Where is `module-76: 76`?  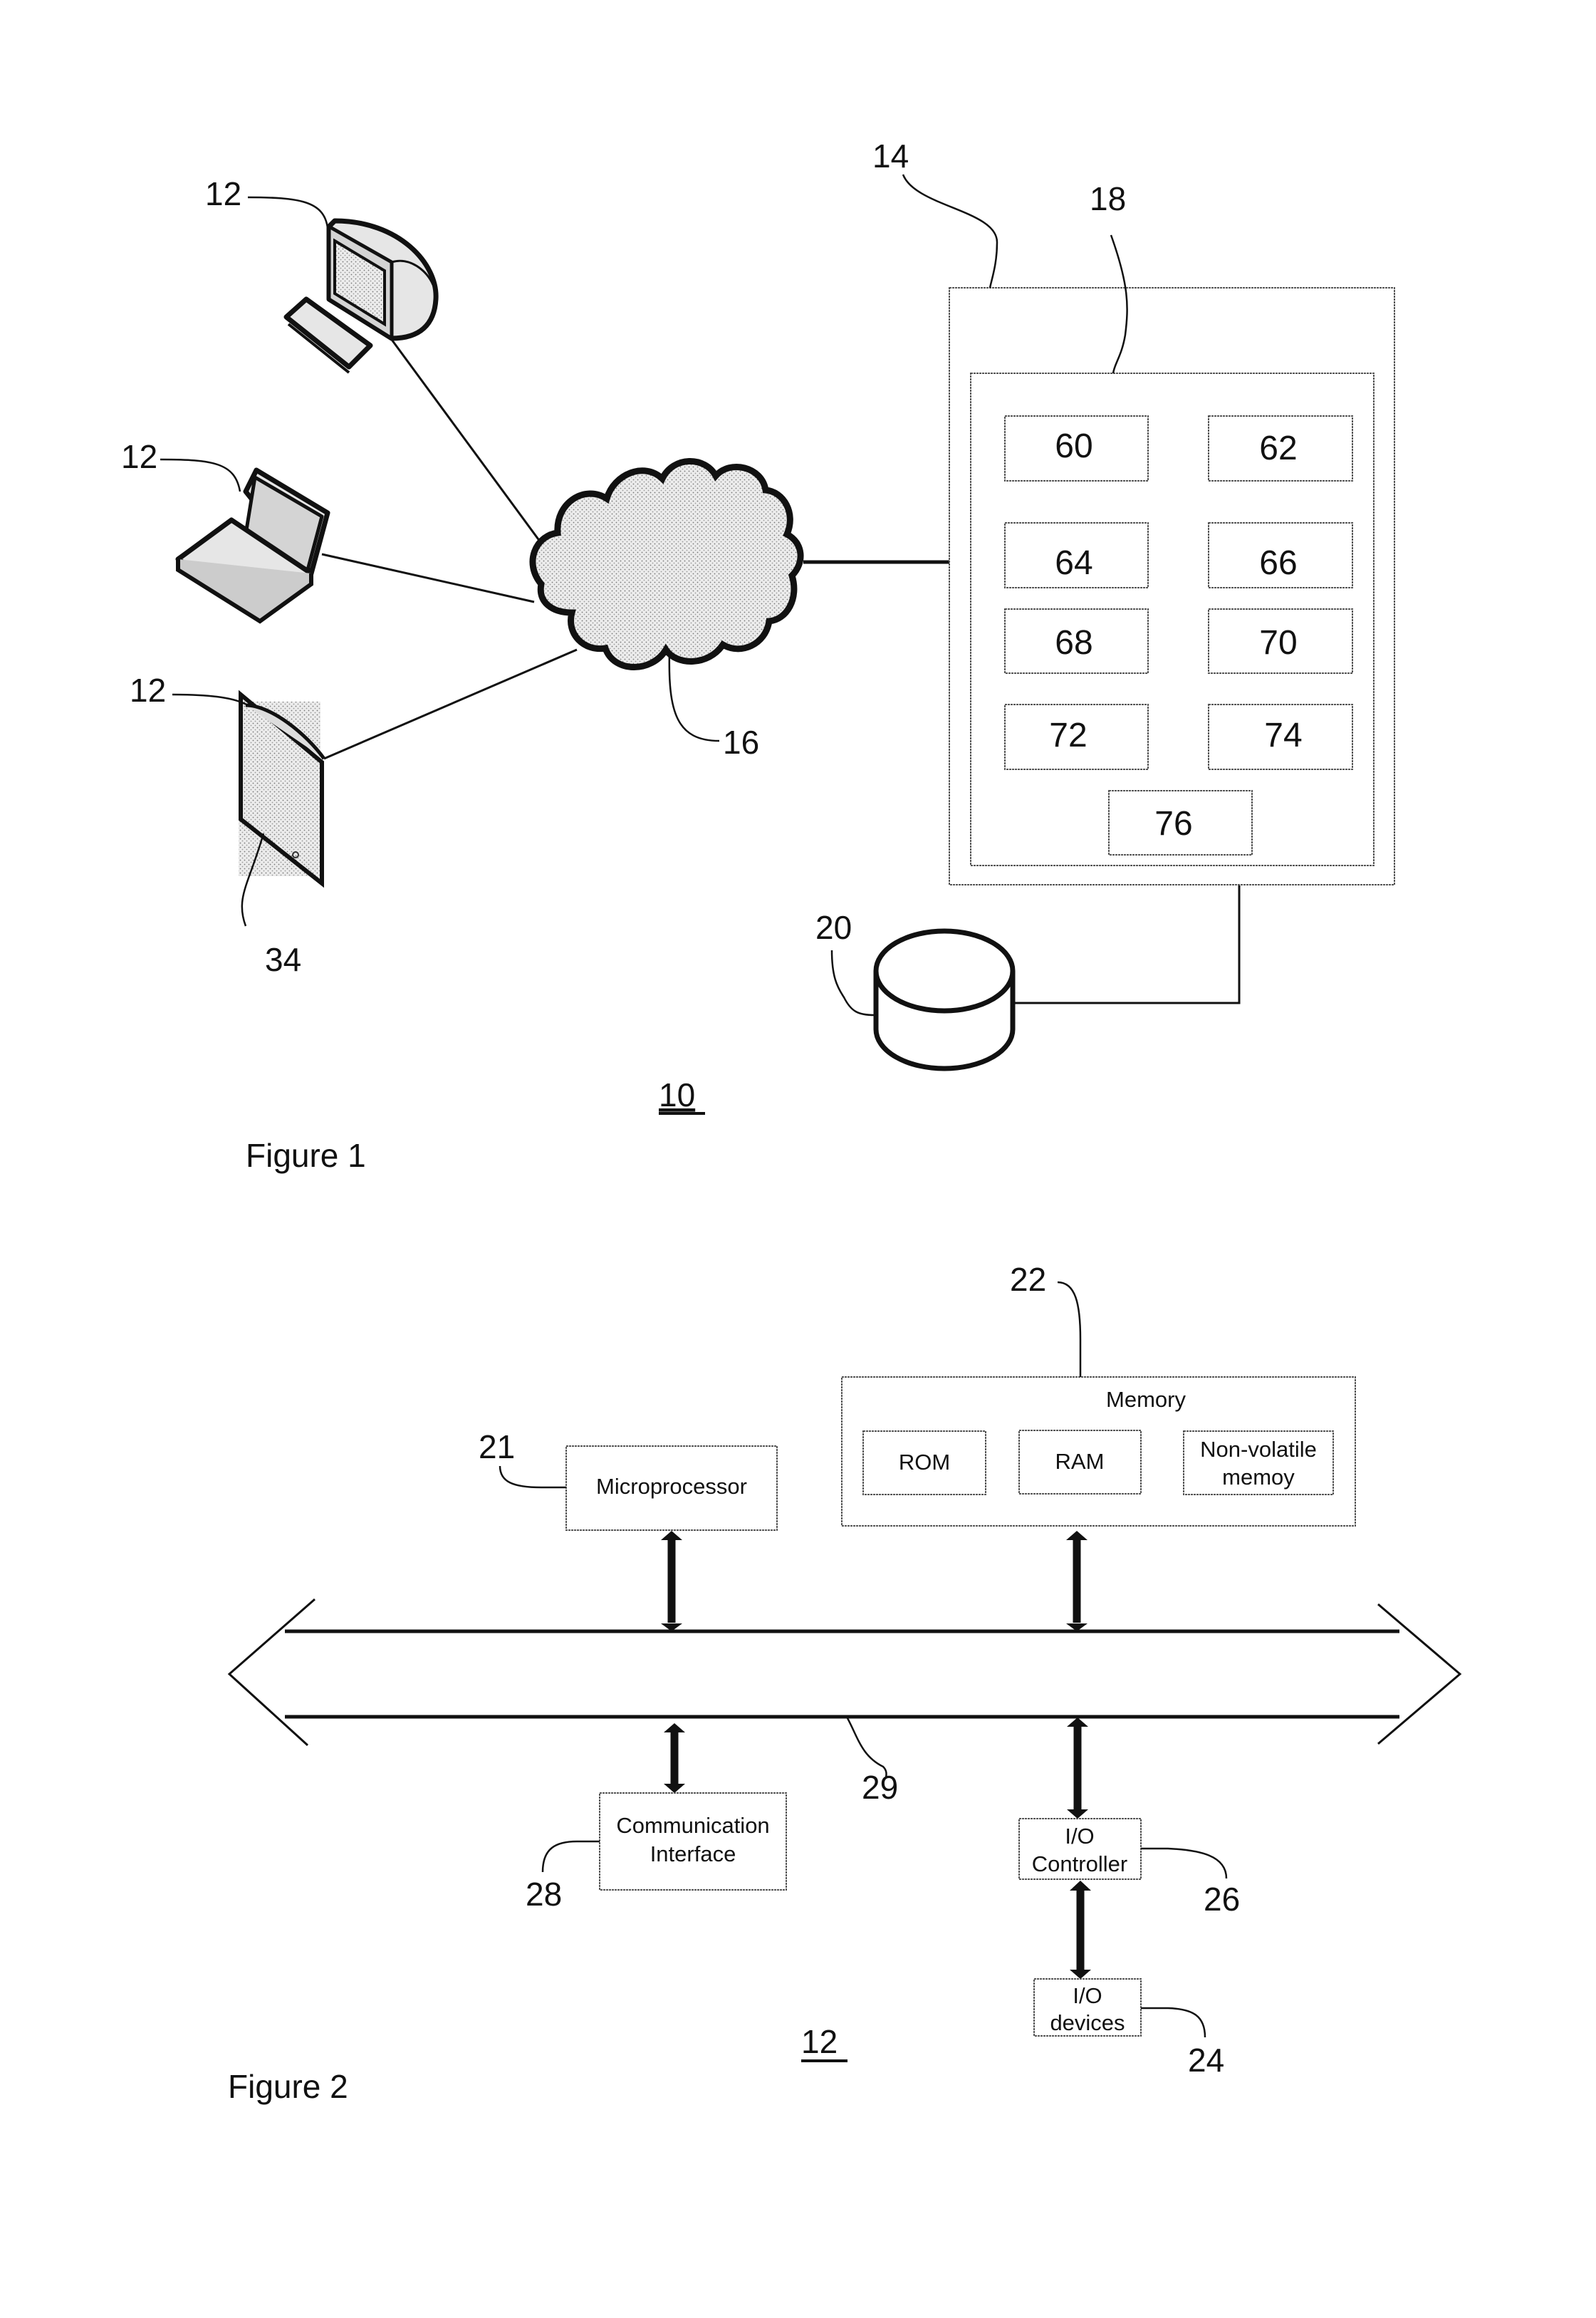 module-76: 76 is located at coordinates (1180, 823).